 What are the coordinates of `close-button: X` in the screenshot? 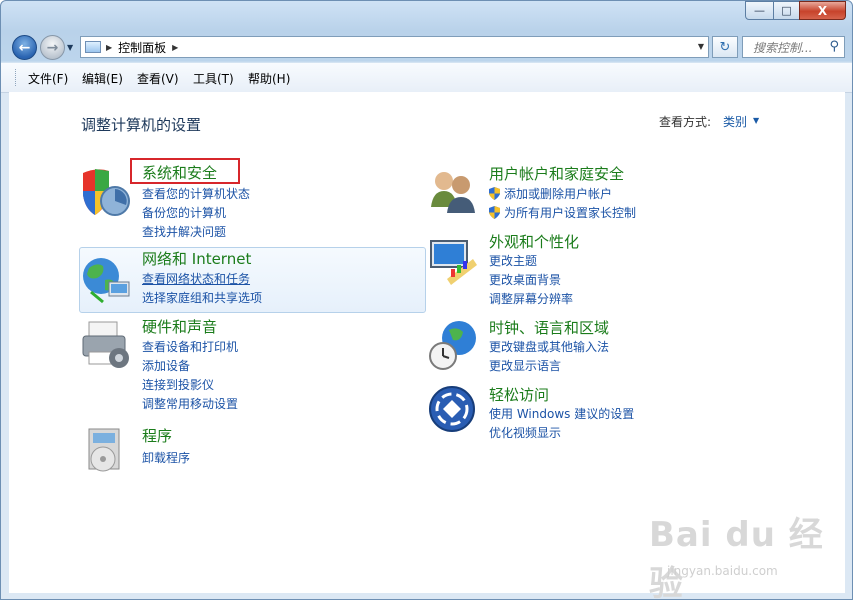 It's located at (822, 10).